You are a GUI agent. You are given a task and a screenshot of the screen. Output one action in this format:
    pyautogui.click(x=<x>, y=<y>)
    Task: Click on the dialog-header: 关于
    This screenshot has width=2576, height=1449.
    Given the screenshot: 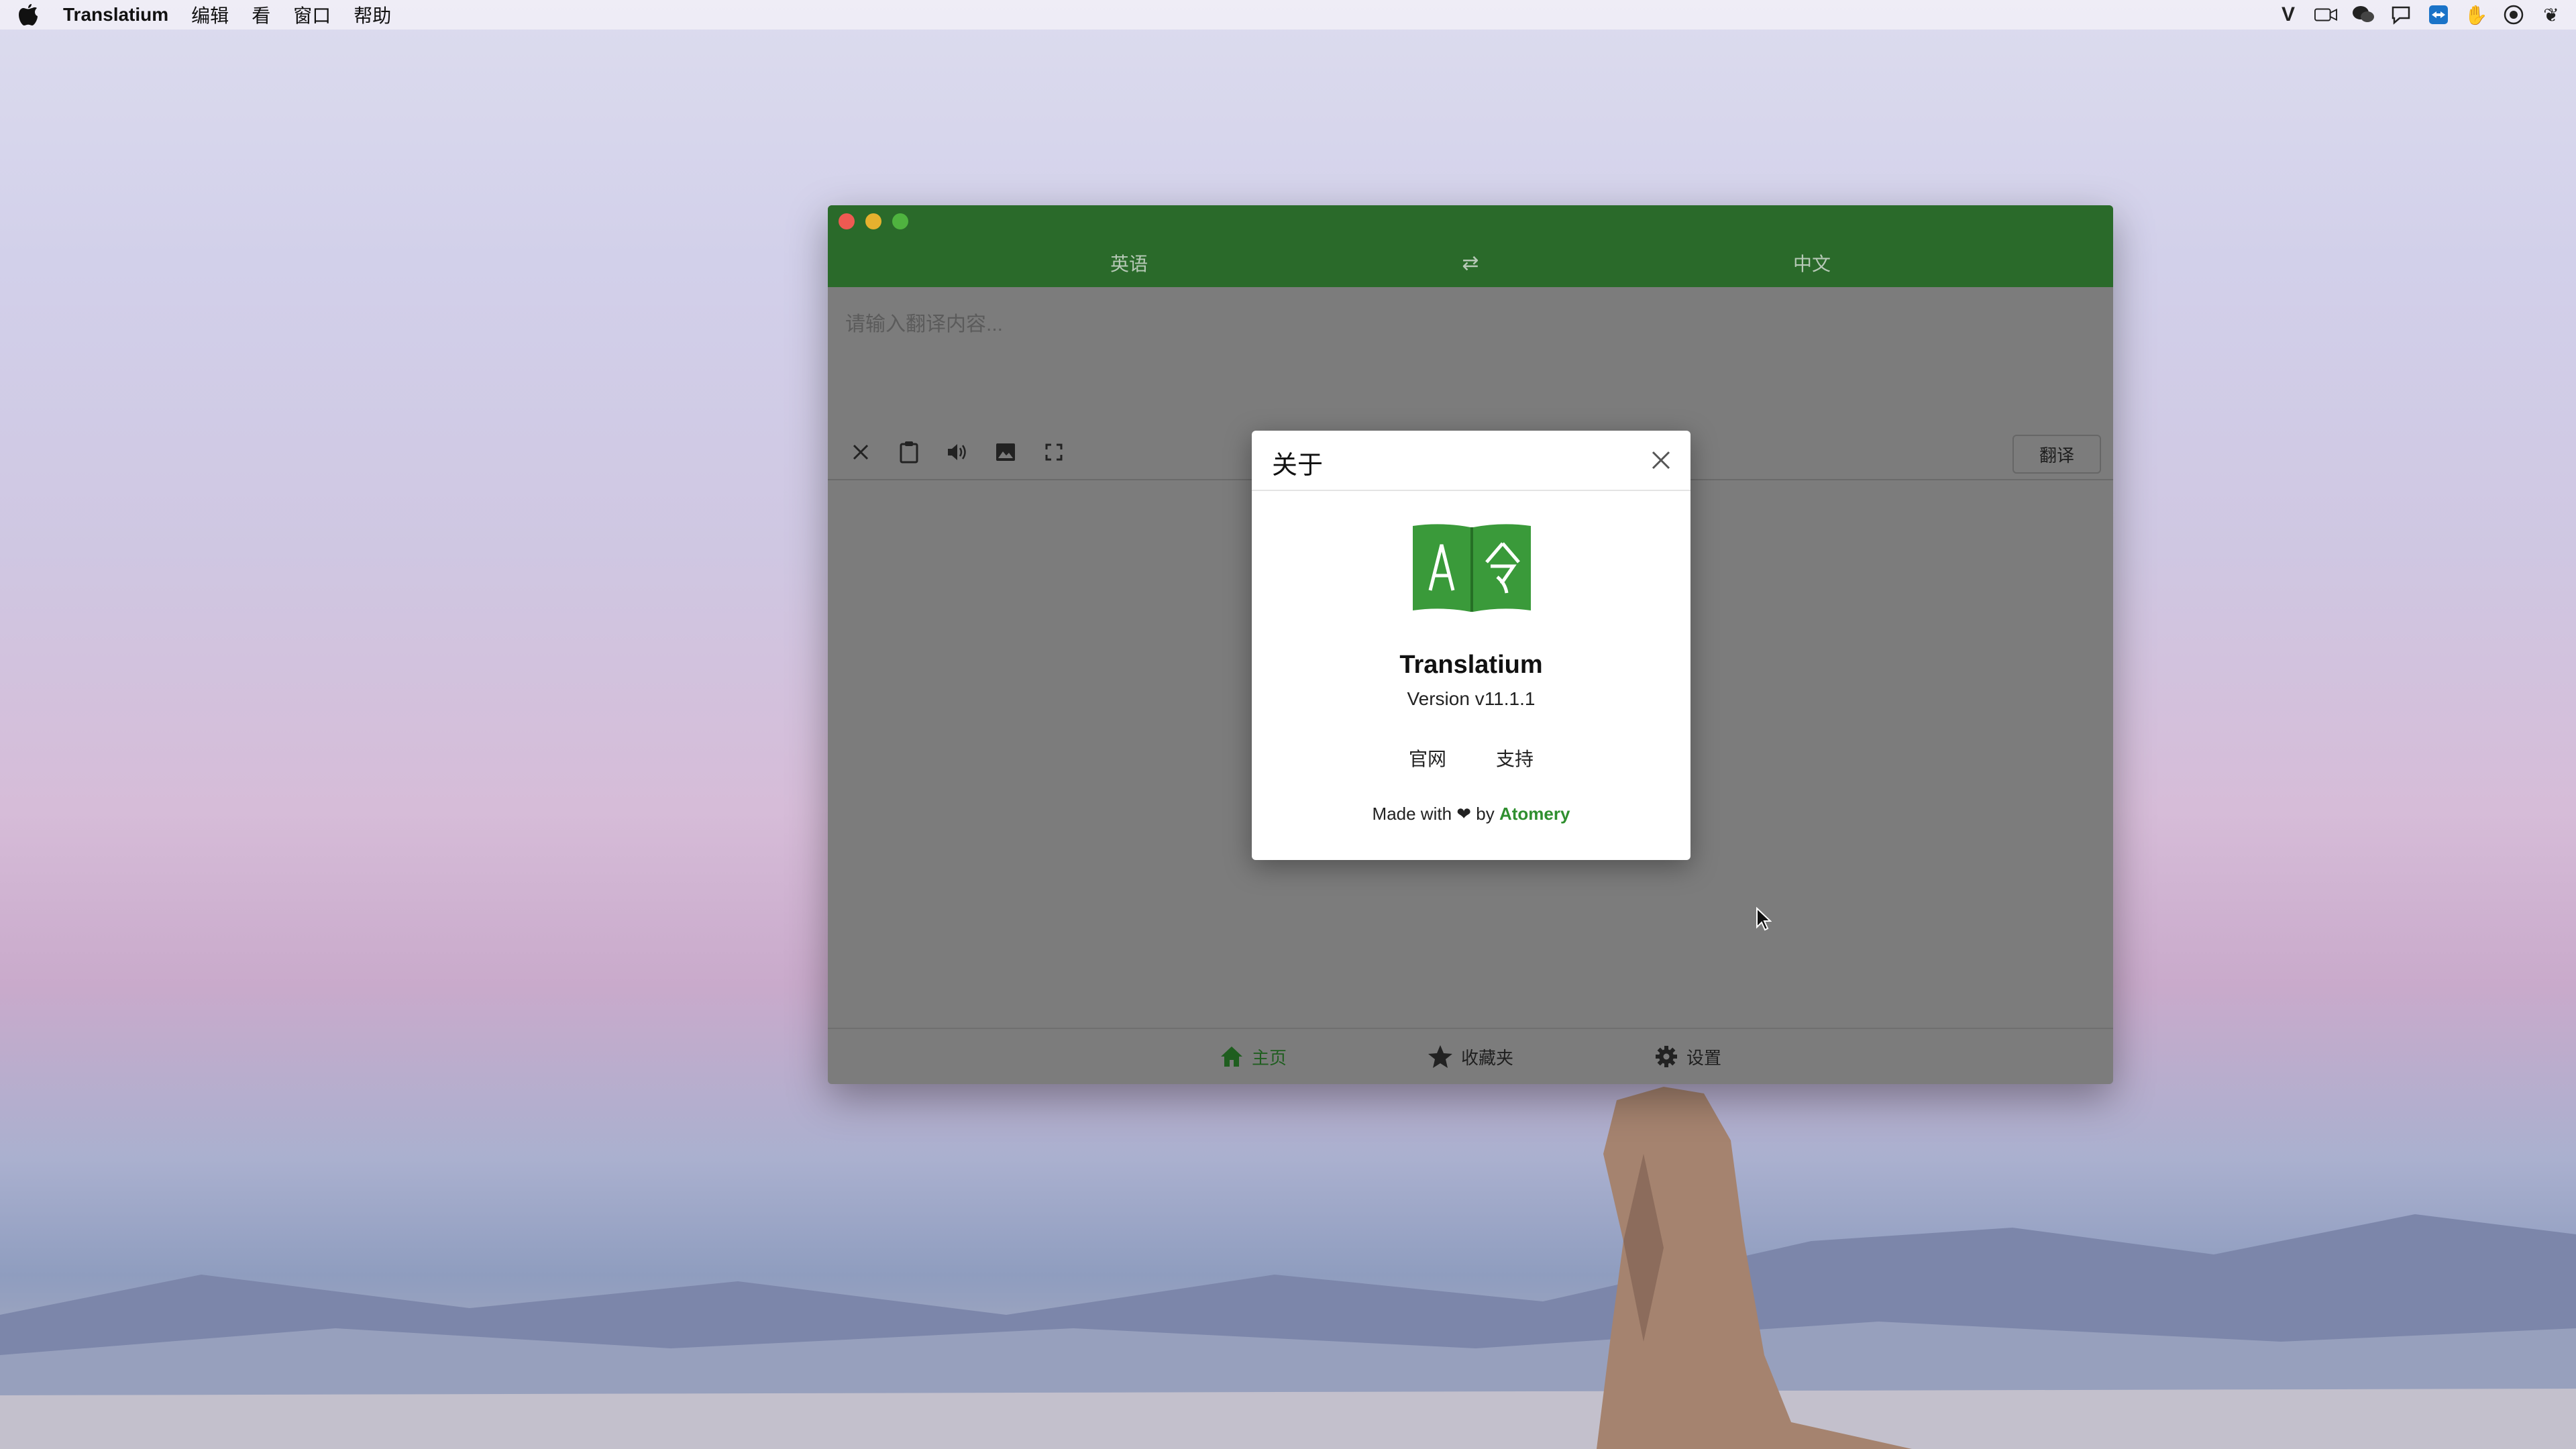 What is the action you would take?
    pyautogui.click(x=1471, y=461)
    